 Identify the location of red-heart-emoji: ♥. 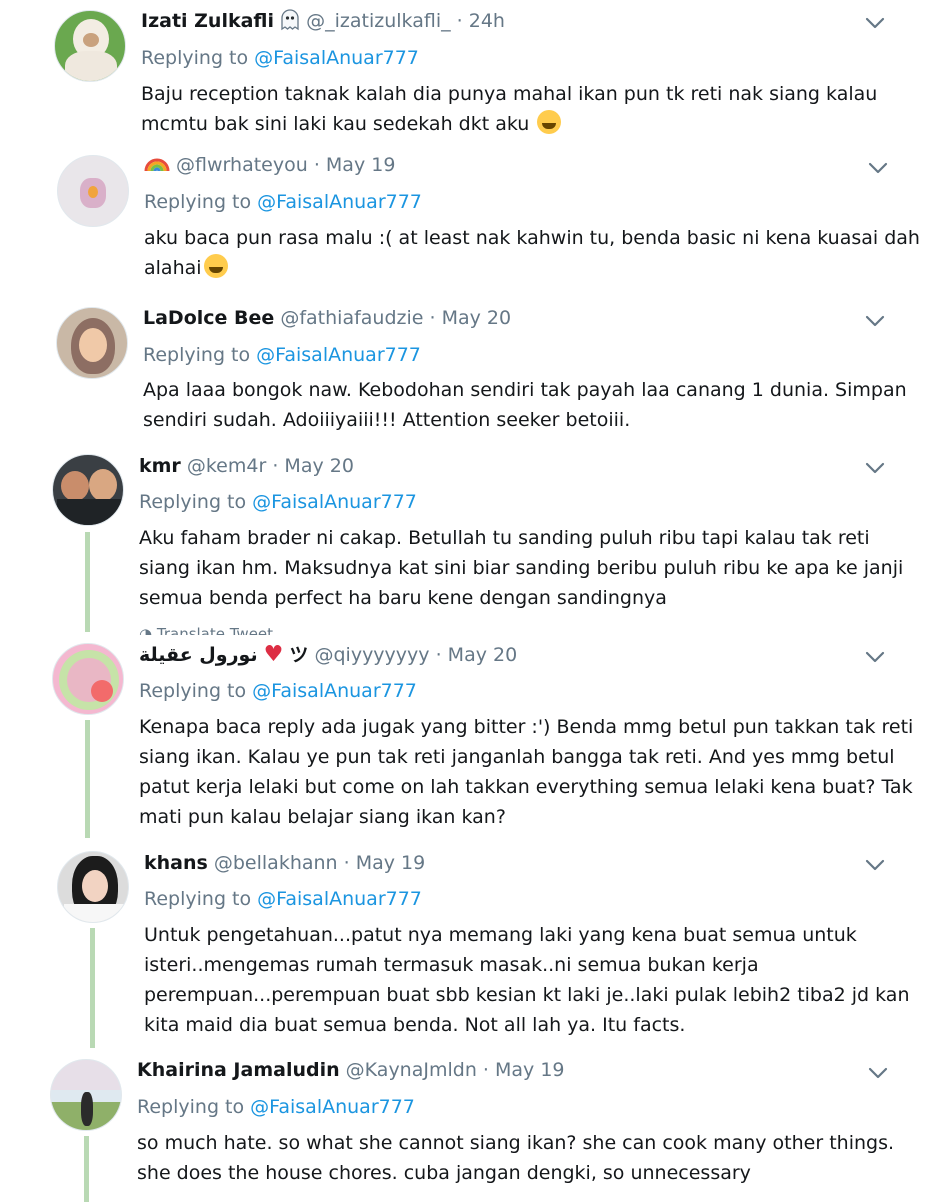
(273, 654).